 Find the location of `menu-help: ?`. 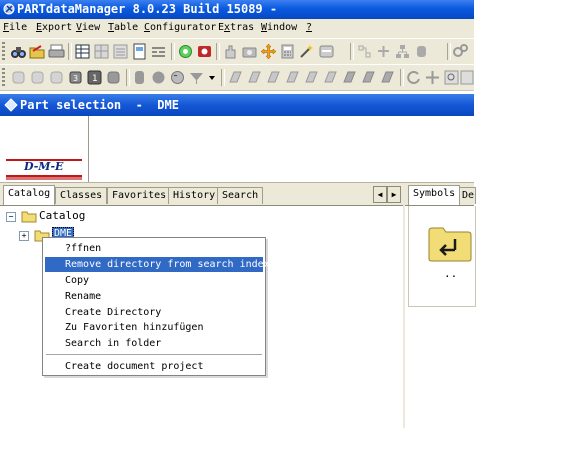

menu-help: ? is located at coordinates (309, 27).